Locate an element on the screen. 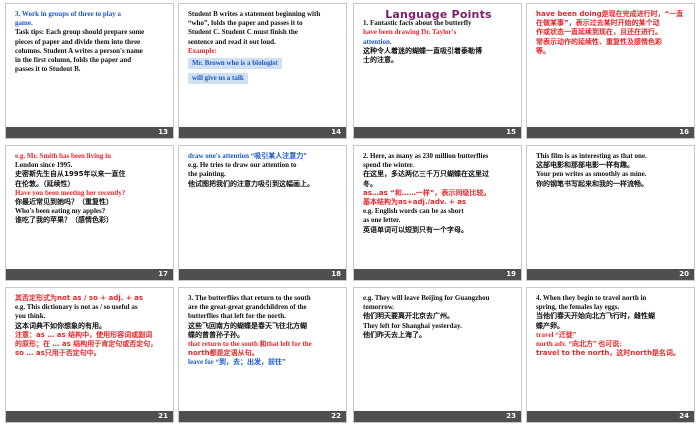 This screenshot has width=700, height=431. slide-text-line: spring, the females lay eggs. is located at coordinates (578, 307).